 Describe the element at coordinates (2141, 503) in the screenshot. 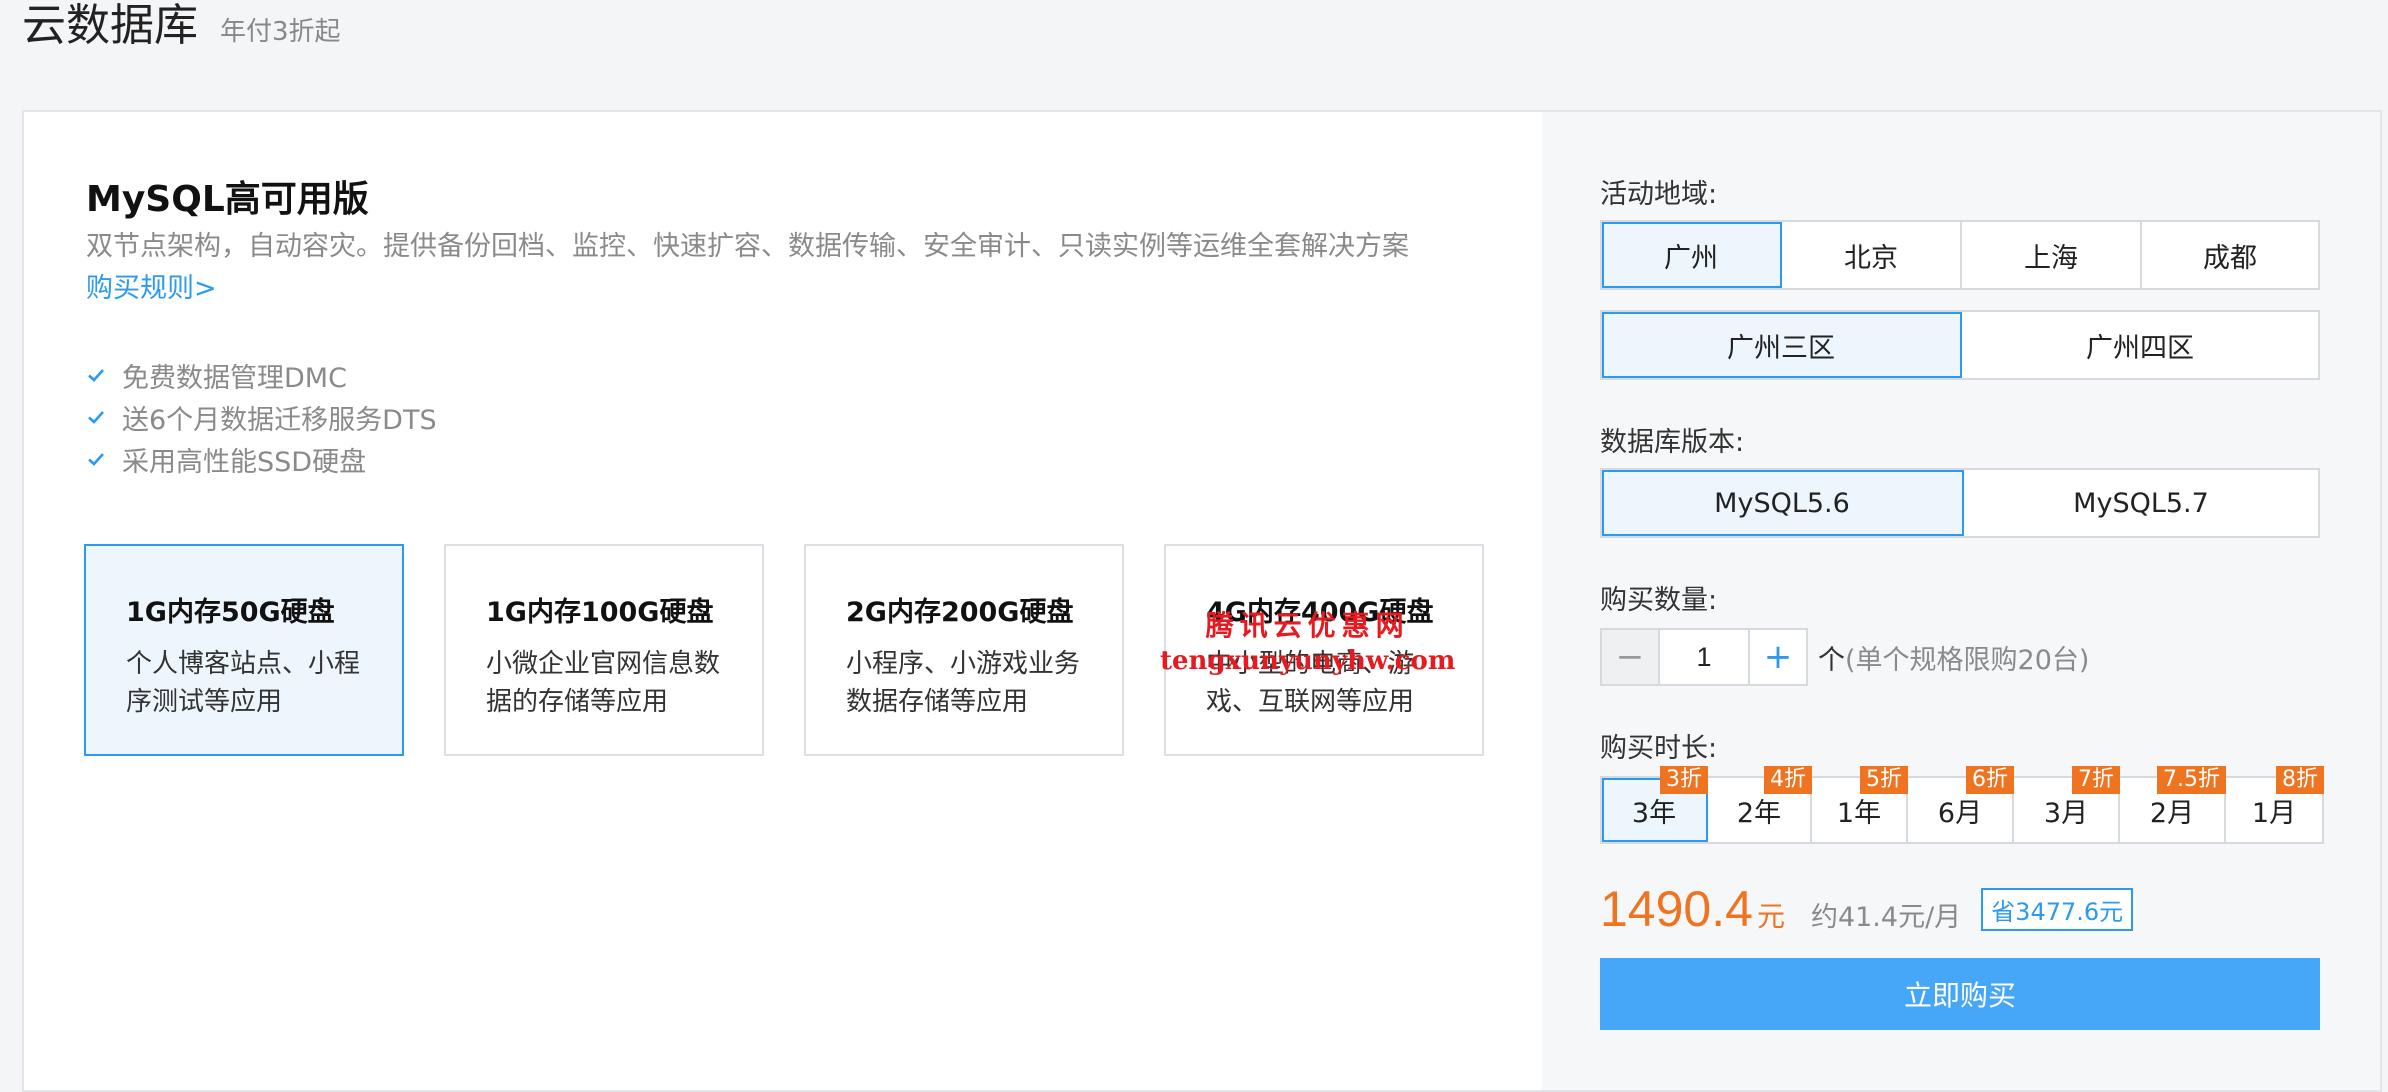

I see `version-option-mysql57: MySQL5.7` at that location.